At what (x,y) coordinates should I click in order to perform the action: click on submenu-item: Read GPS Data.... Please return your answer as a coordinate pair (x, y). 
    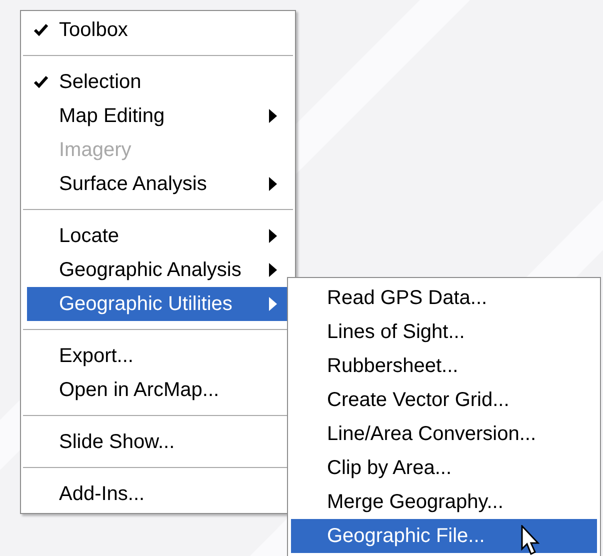
    Looking at the image, I should click on (444, 298).